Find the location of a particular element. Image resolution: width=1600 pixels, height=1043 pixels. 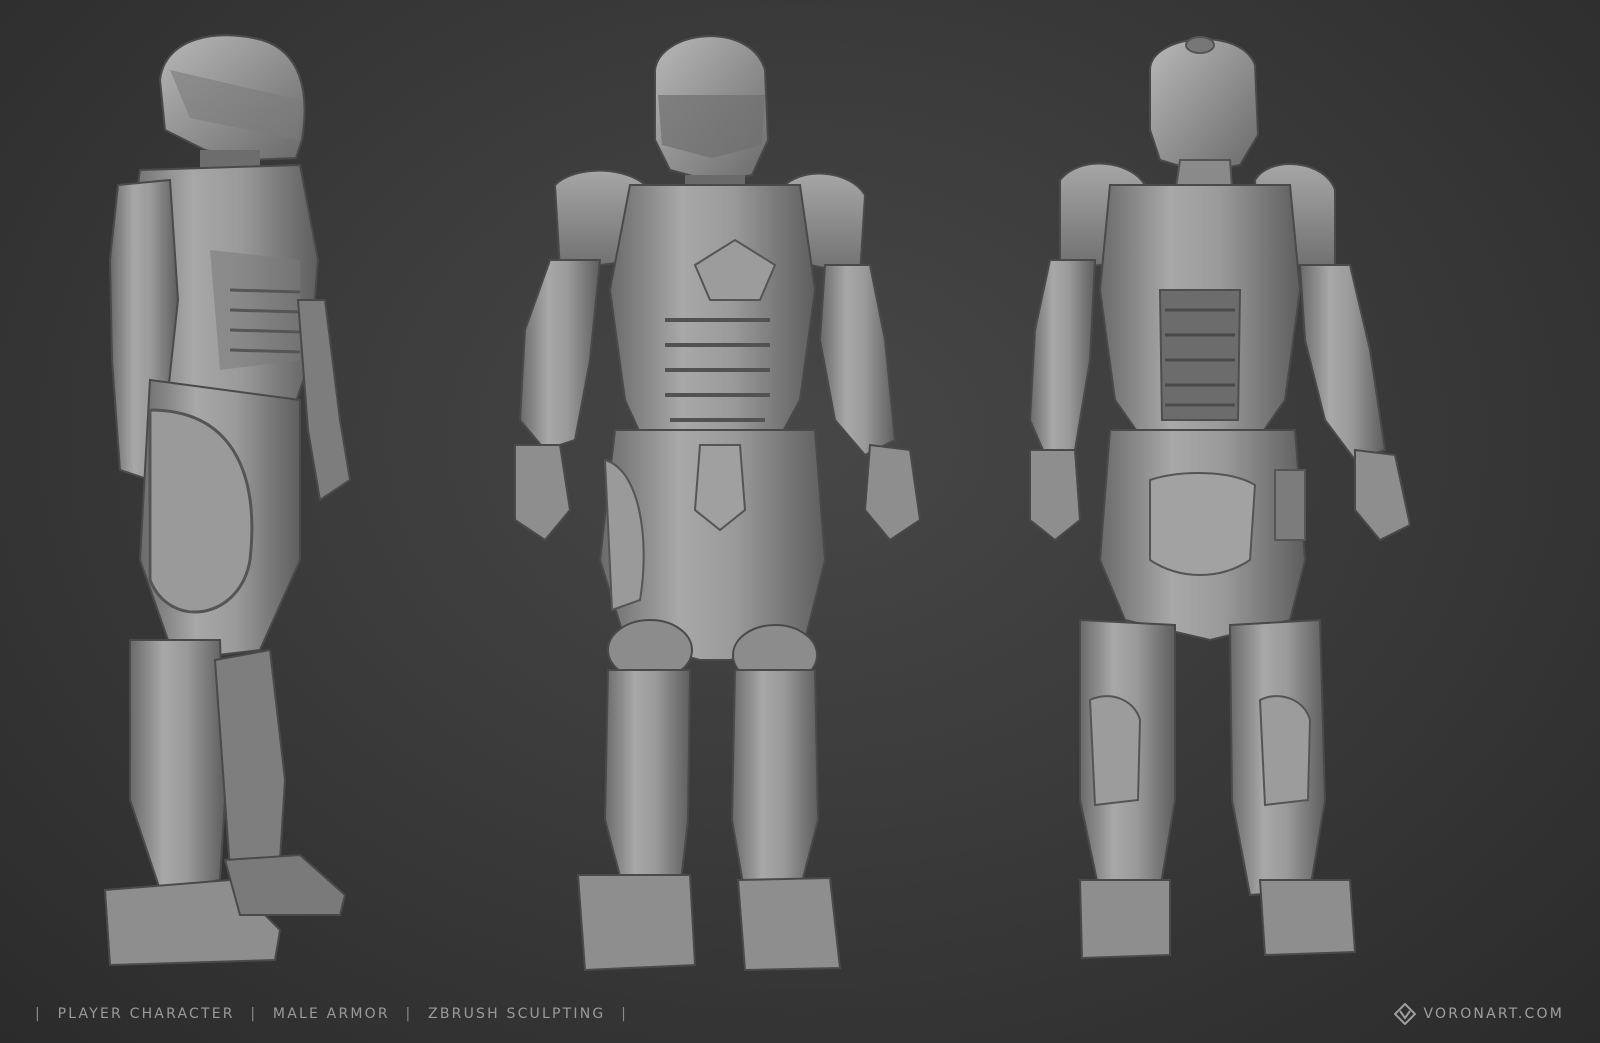

voronart-logo-icon is located at coordinates (1404, 1014).